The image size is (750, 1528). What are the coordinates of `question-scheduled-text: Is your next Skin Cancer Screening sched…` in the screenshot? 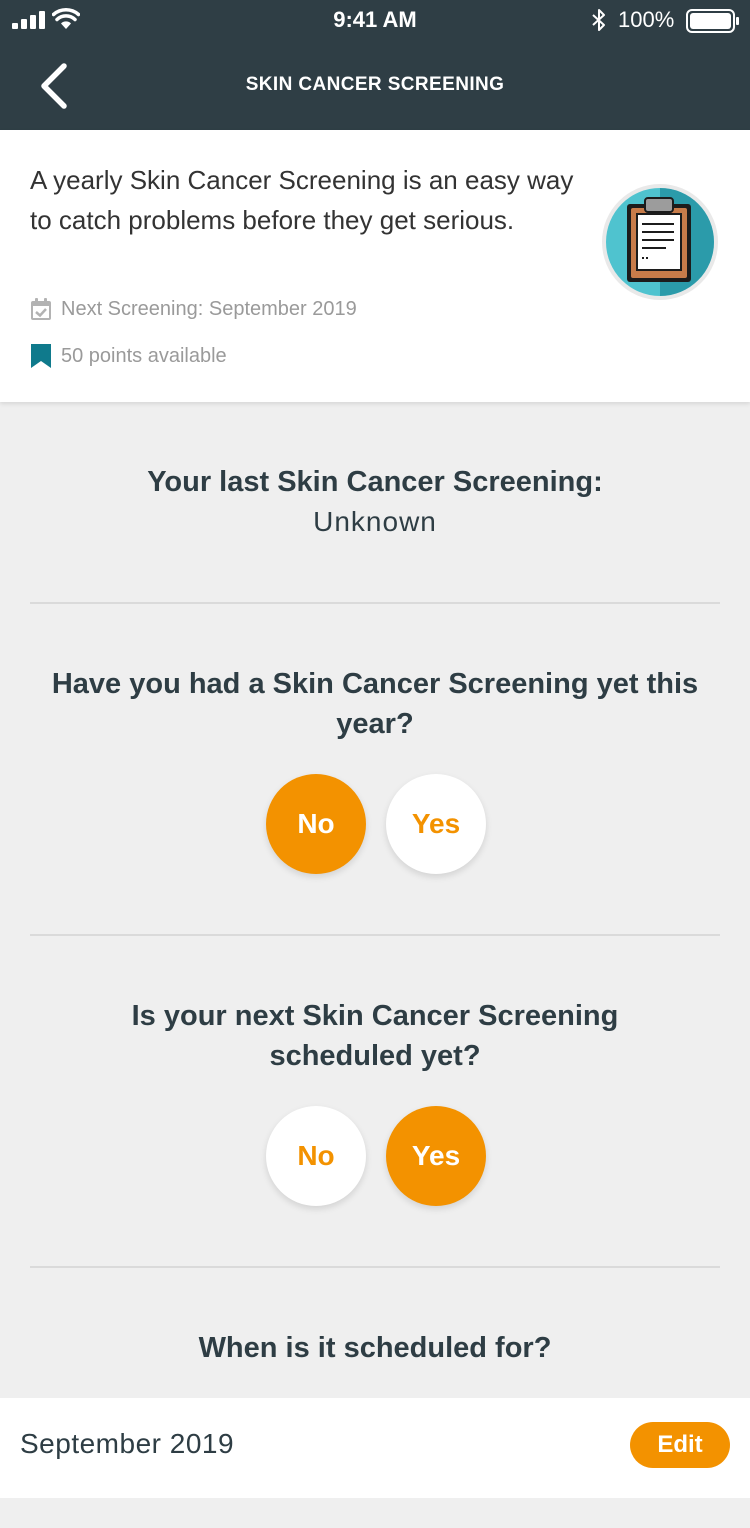 It's located at (375, 1036).